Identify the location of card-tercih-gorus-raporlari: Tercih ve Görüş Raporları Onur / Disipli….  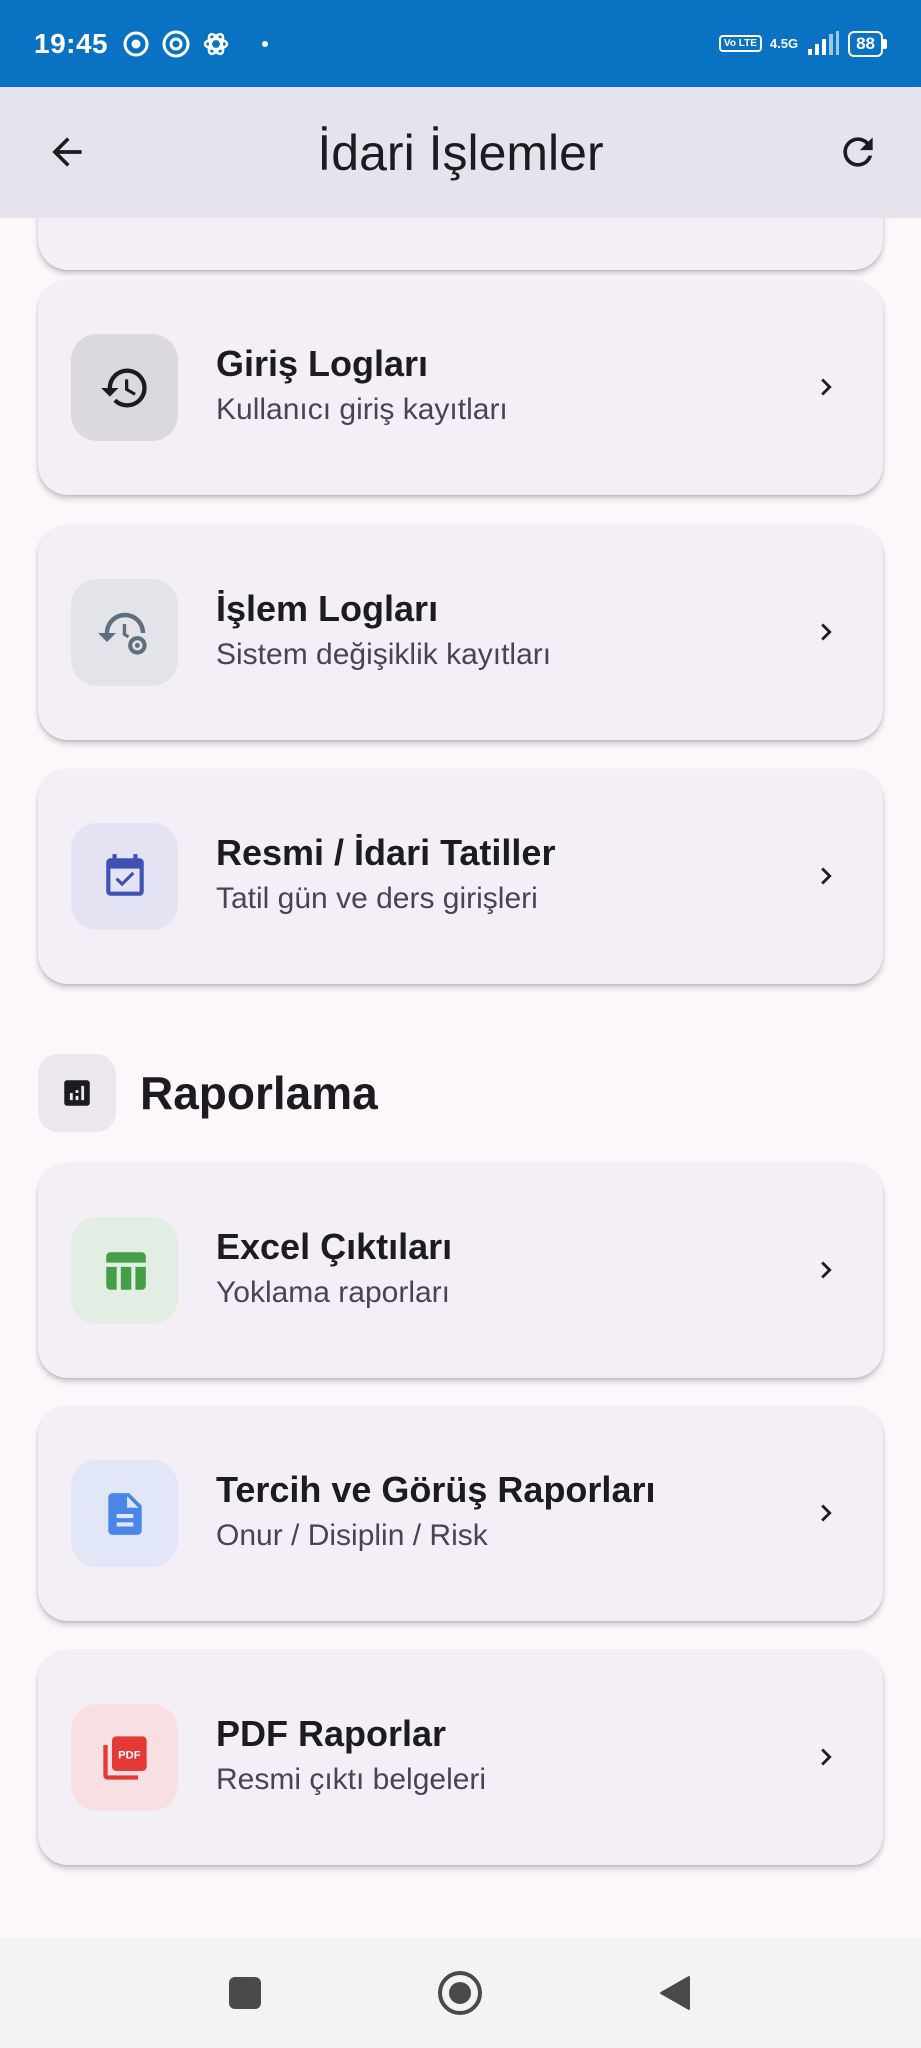
(460, 1513).